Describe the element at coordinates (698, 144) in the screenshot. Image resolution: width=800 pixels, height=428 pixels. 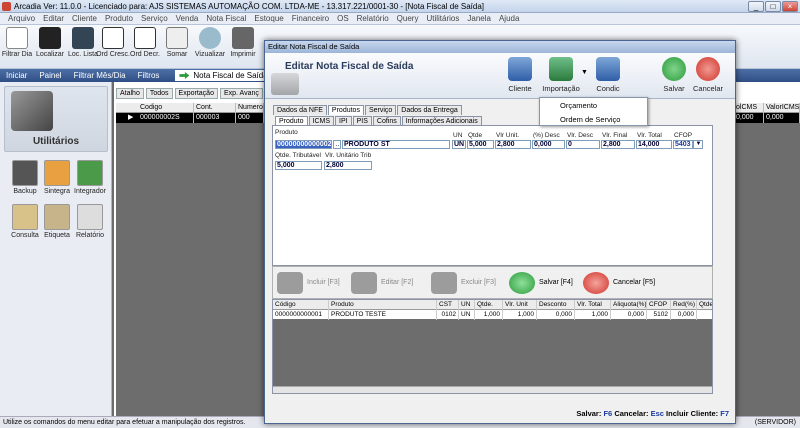
I see `cfop-chevron-down-icon: ▼` at that location.